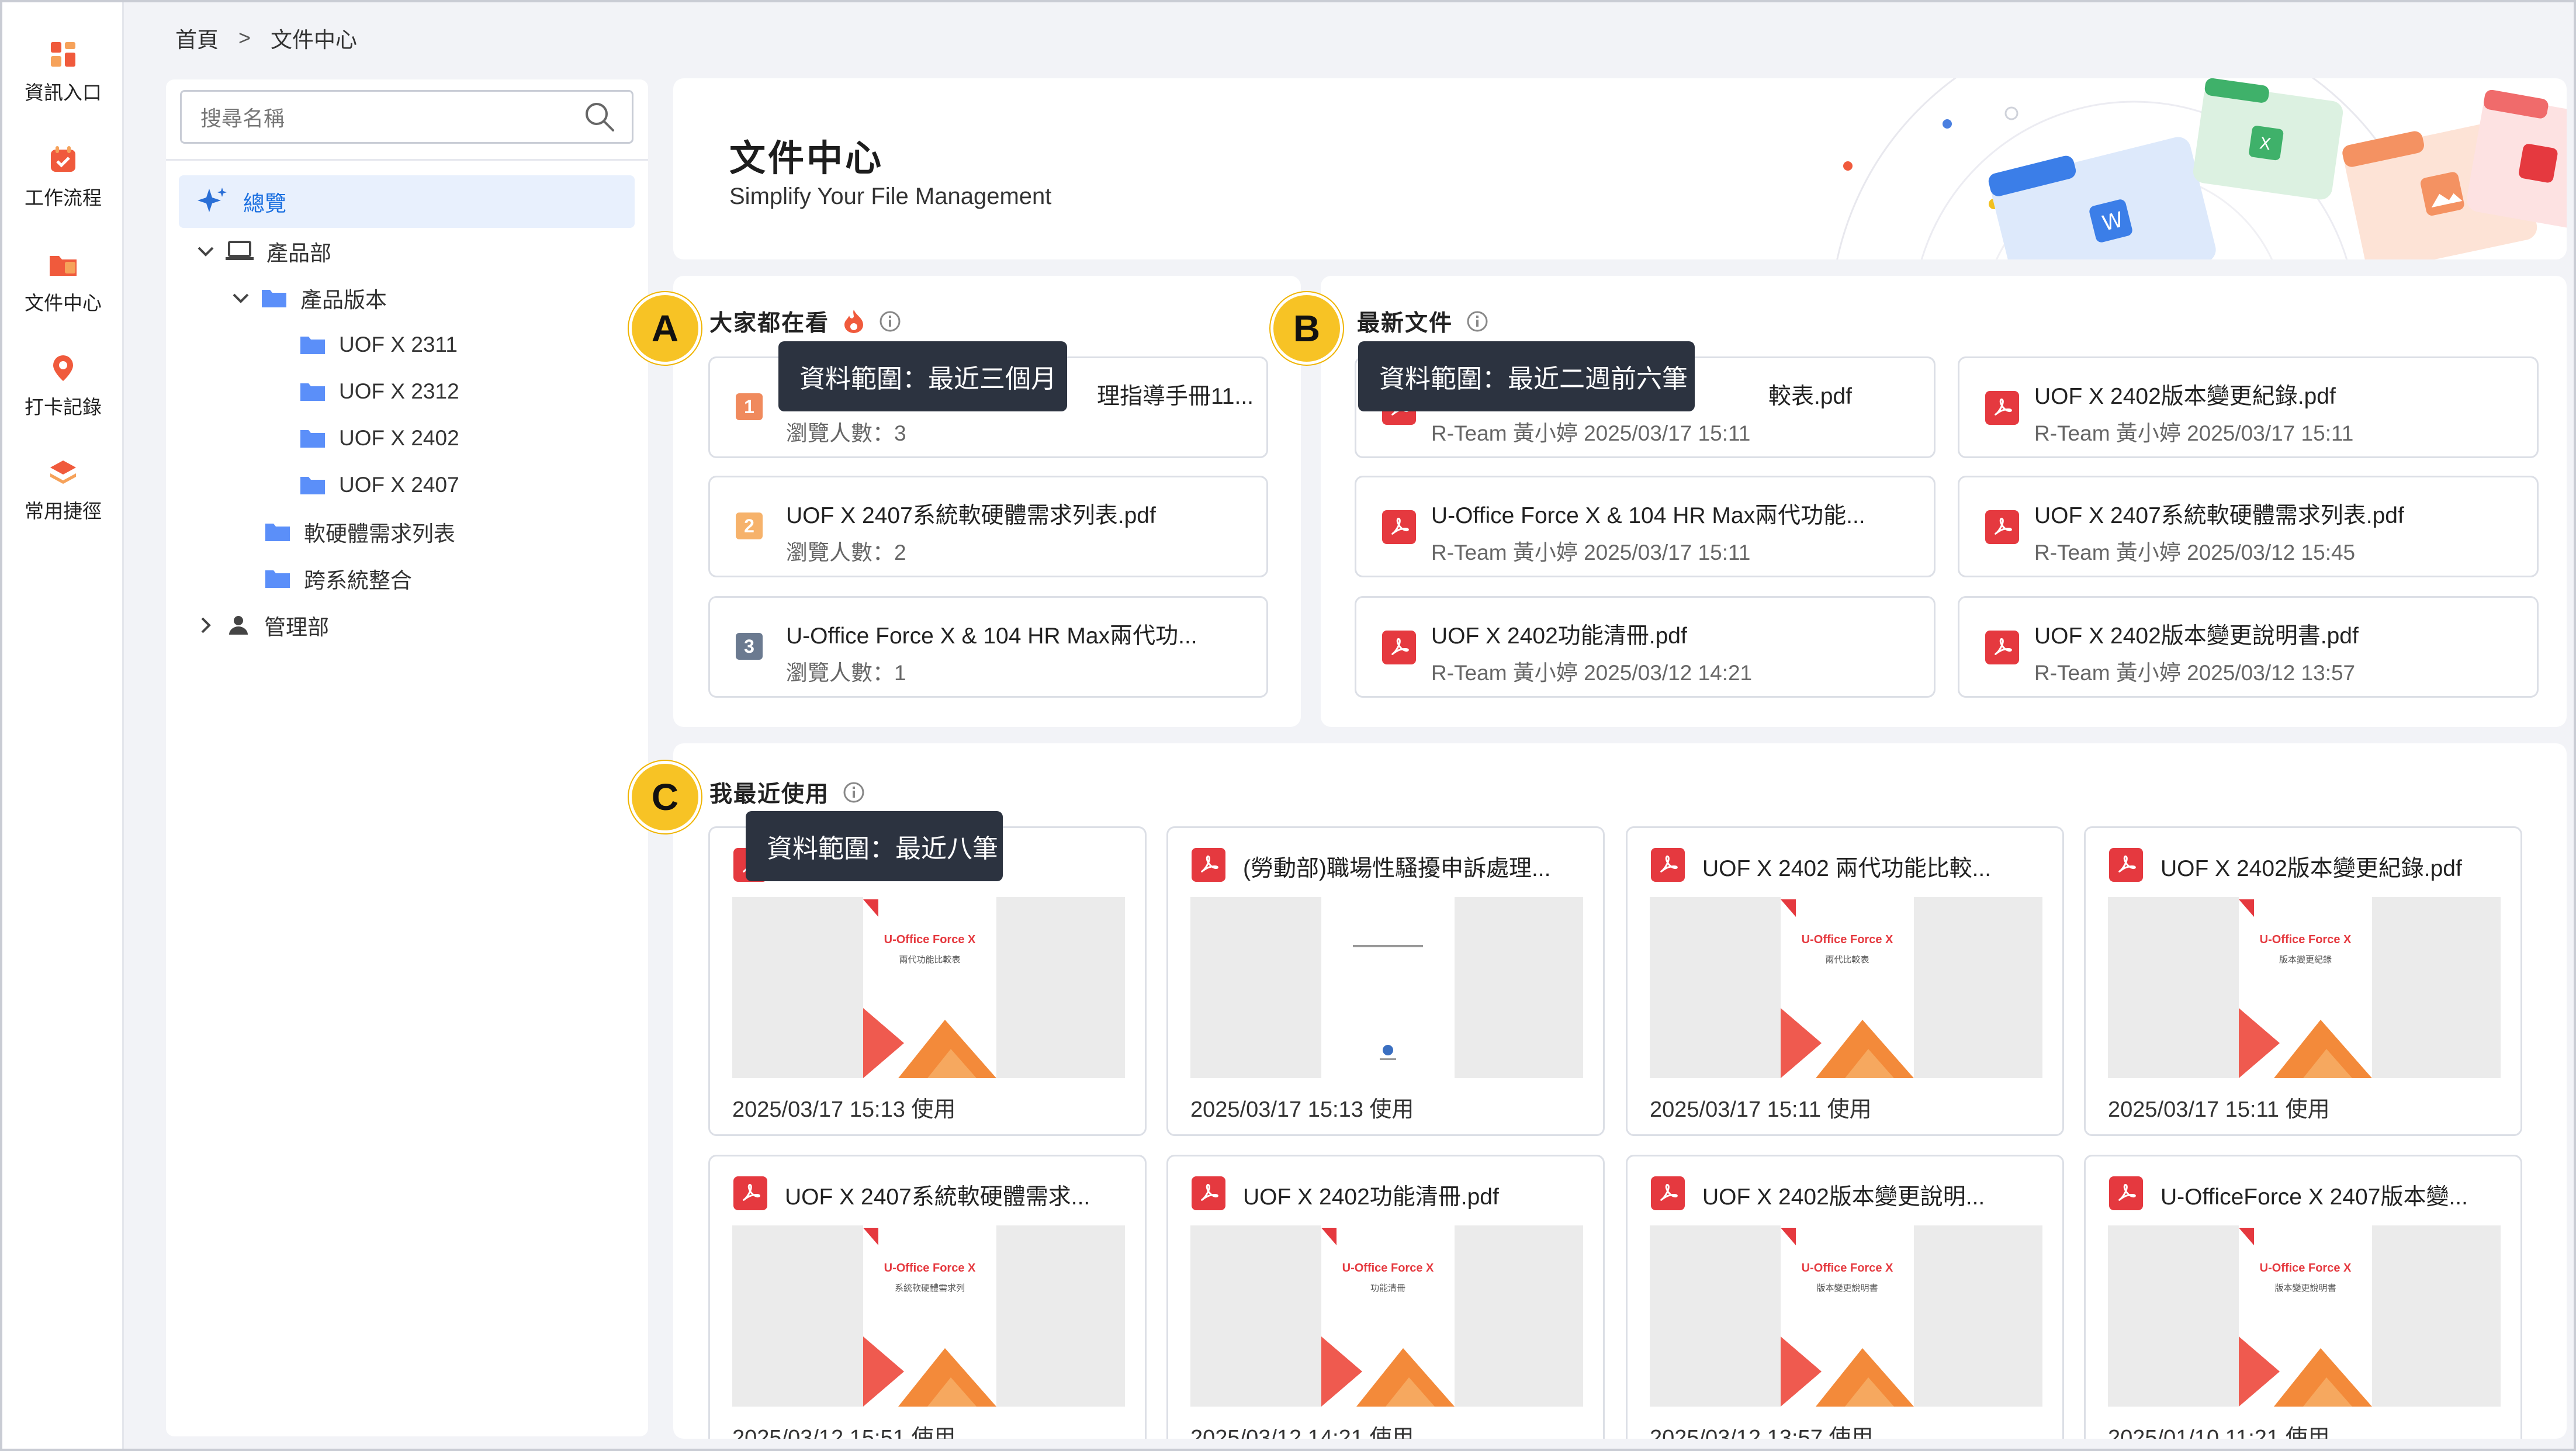 The width and height of the screenshot is (2576, 1451). Describe the element at coordinates (63, 726) in the screenshot. I see `icon-rail: 資訊入口 工作流程 文件中心 打卡記錄 常用捷徑` at that location.